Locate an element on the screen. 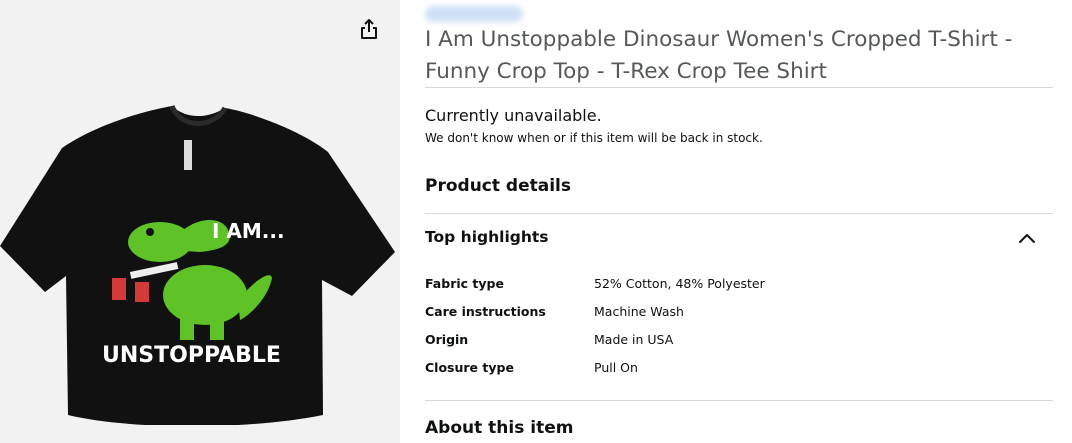 This screenshot has height=443, width=1072. product-details-heading: Product details is located at coordinates (498, 186).